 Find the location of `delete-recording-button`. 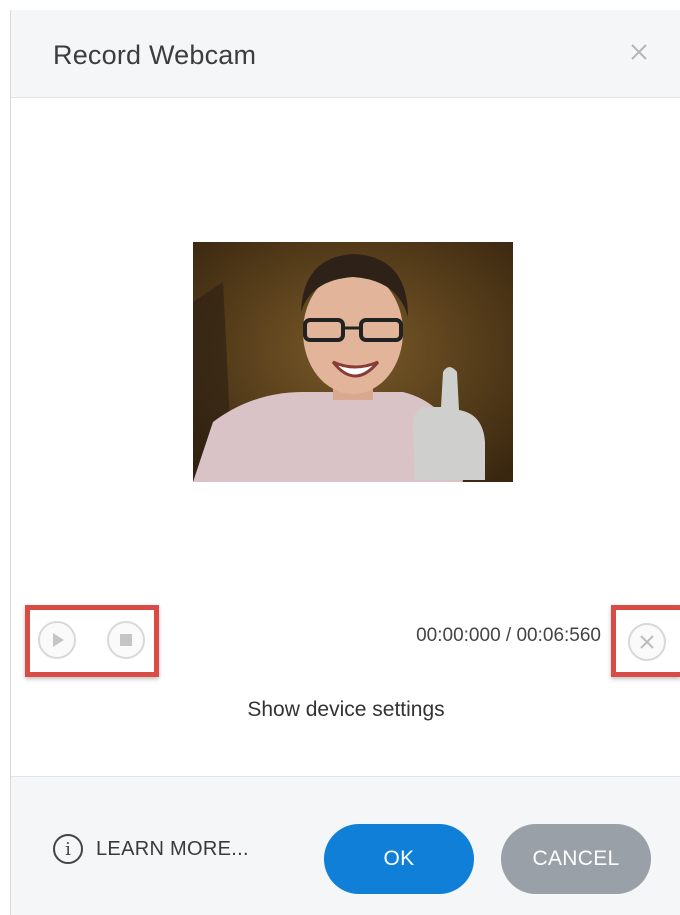

delete-recording-button is located at coordinates (647, 642).